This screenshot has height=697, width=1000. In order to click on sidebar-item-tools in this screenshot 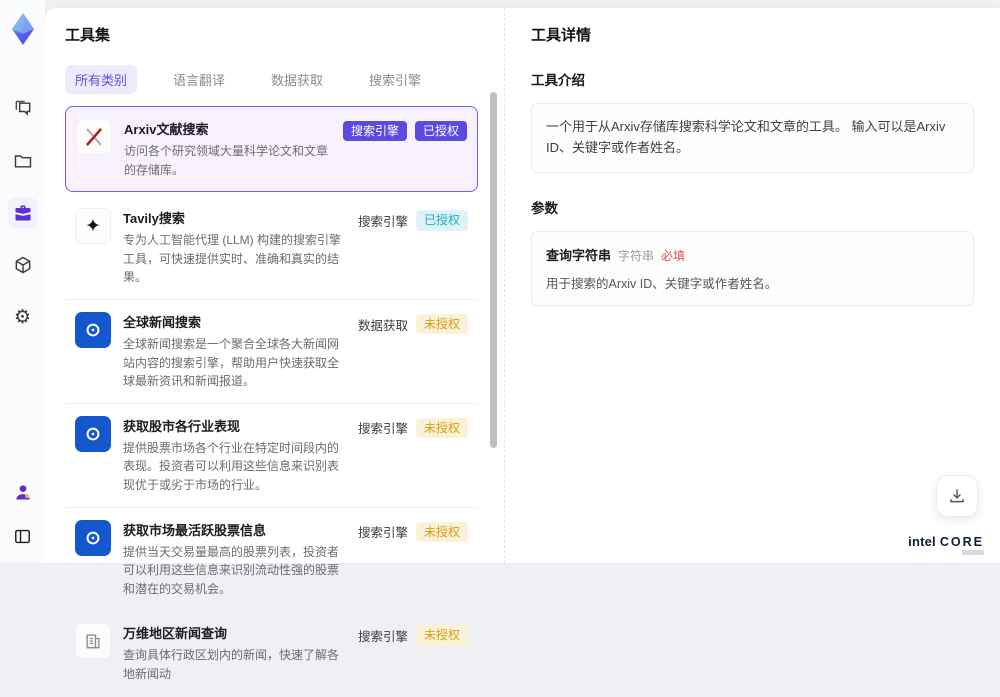, I will do `click(23, 213)`.